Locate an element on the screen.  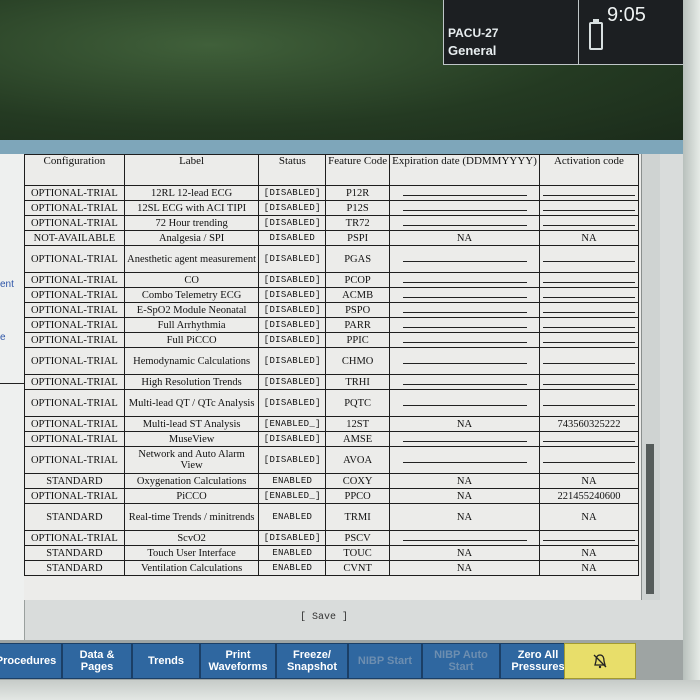
nibp-auto-start-button: NIBP Auto Start is located at coordinates (461, 661).